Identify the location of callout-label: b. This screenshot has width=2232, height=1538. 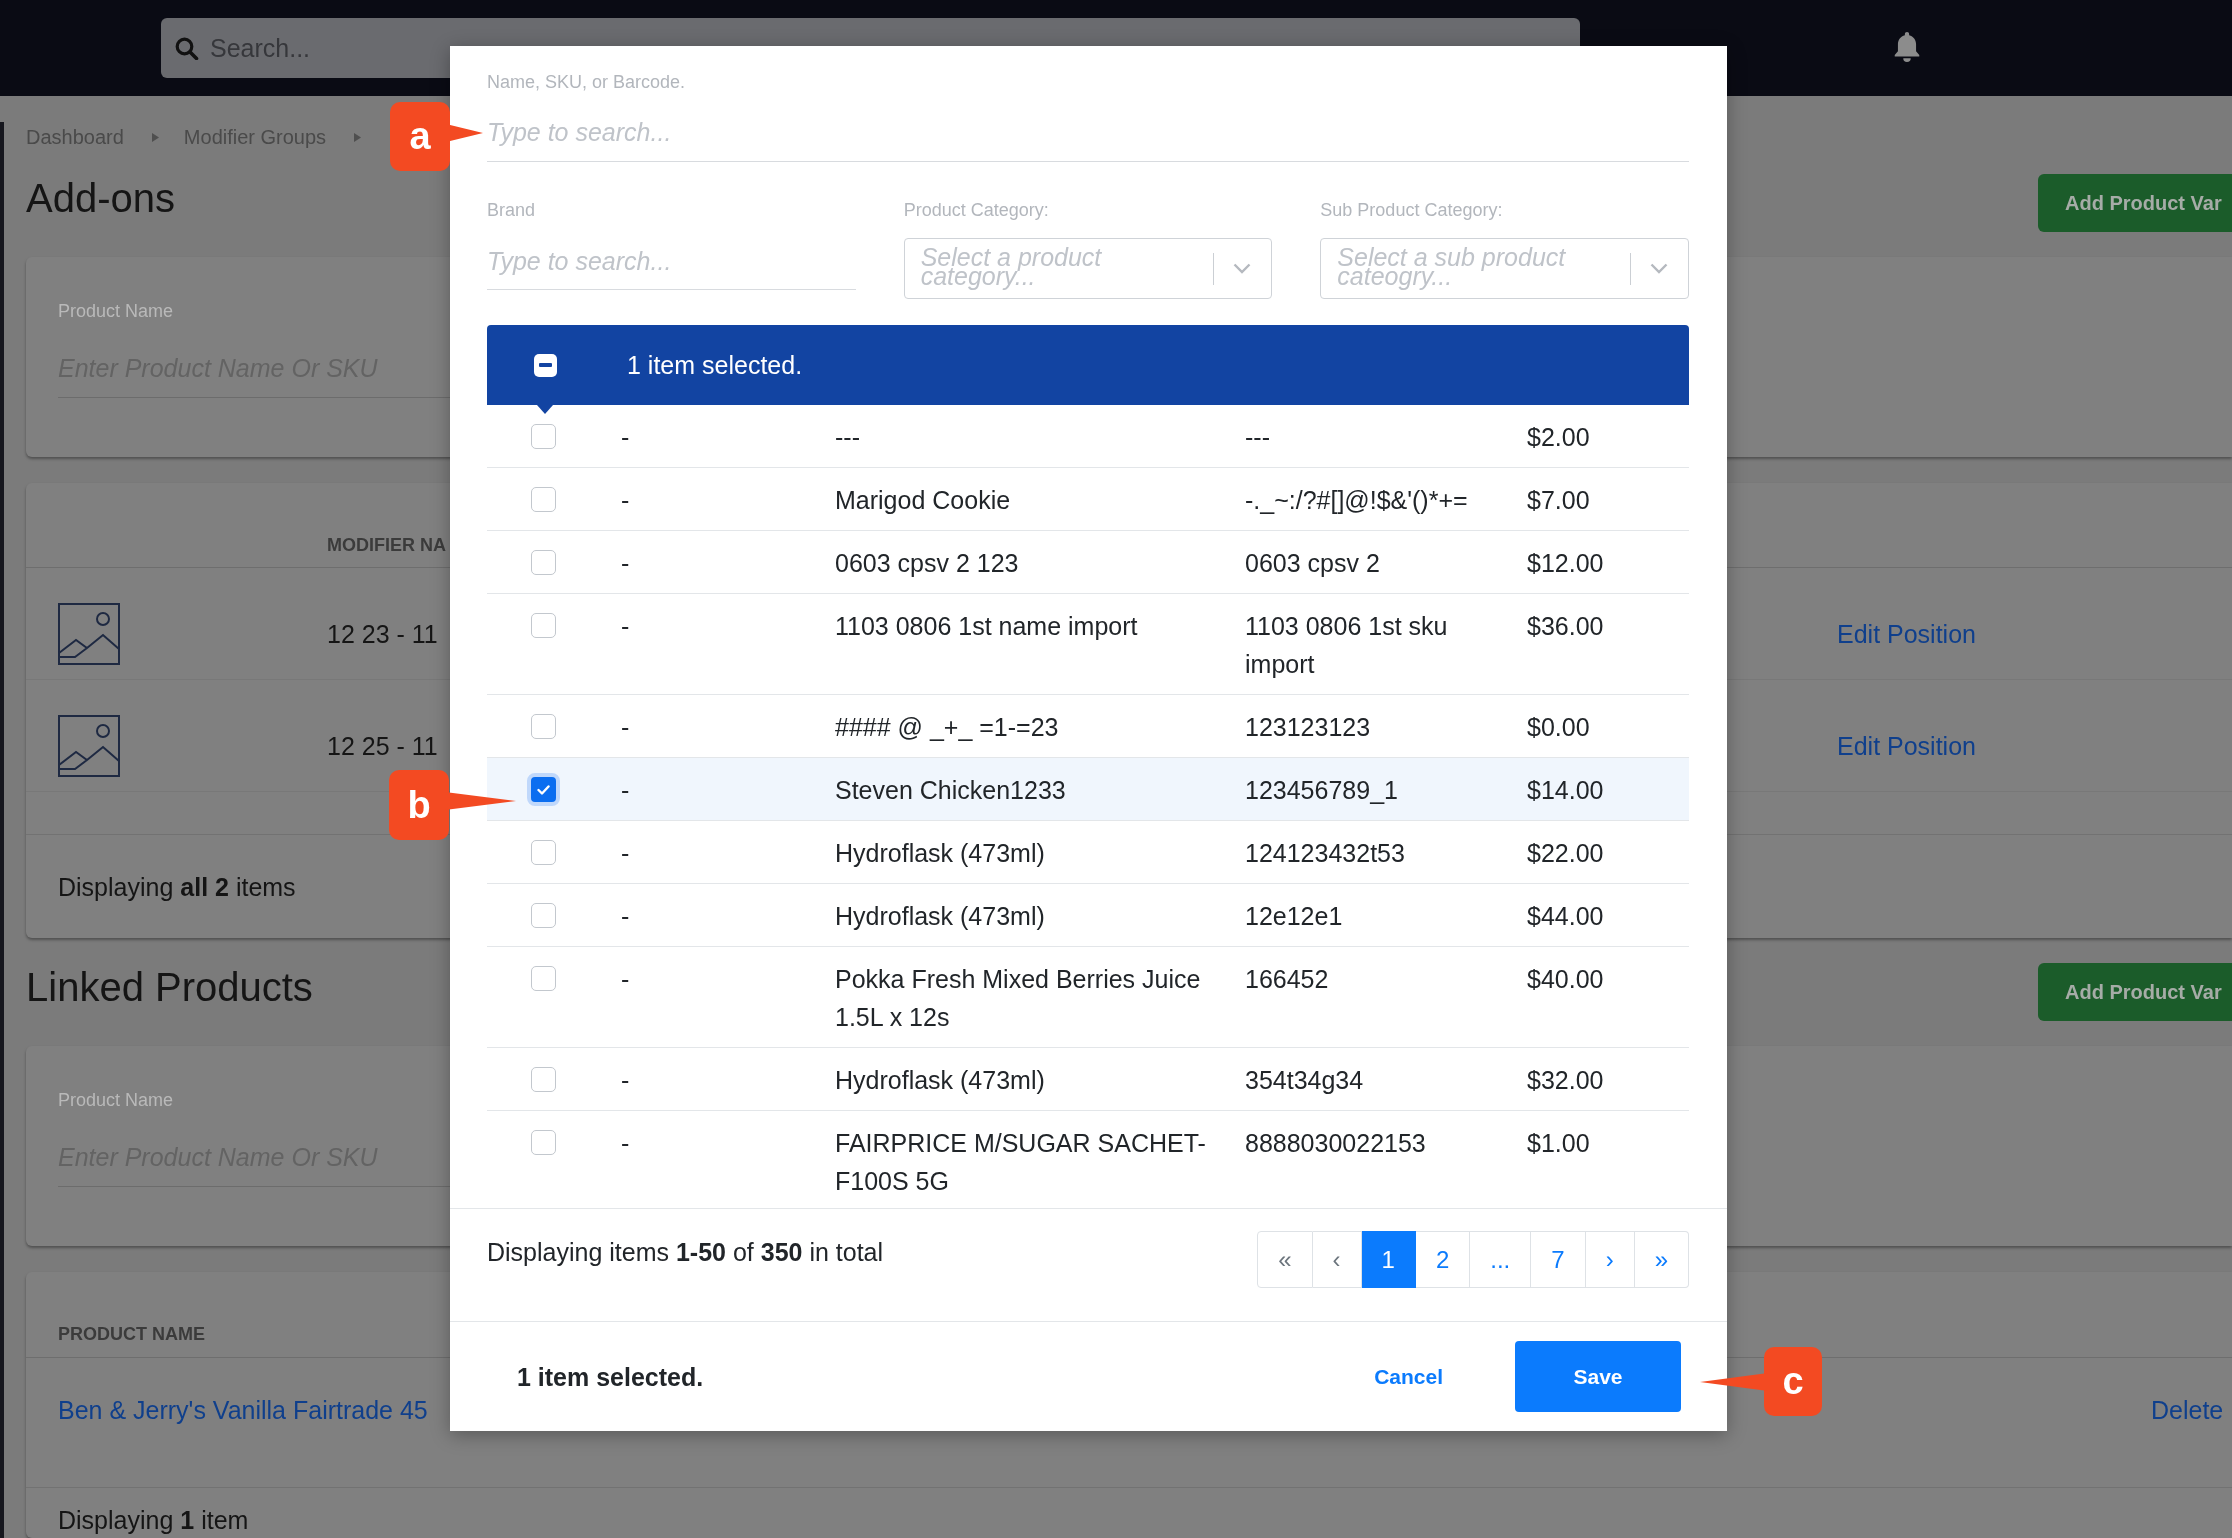
(452, 805).